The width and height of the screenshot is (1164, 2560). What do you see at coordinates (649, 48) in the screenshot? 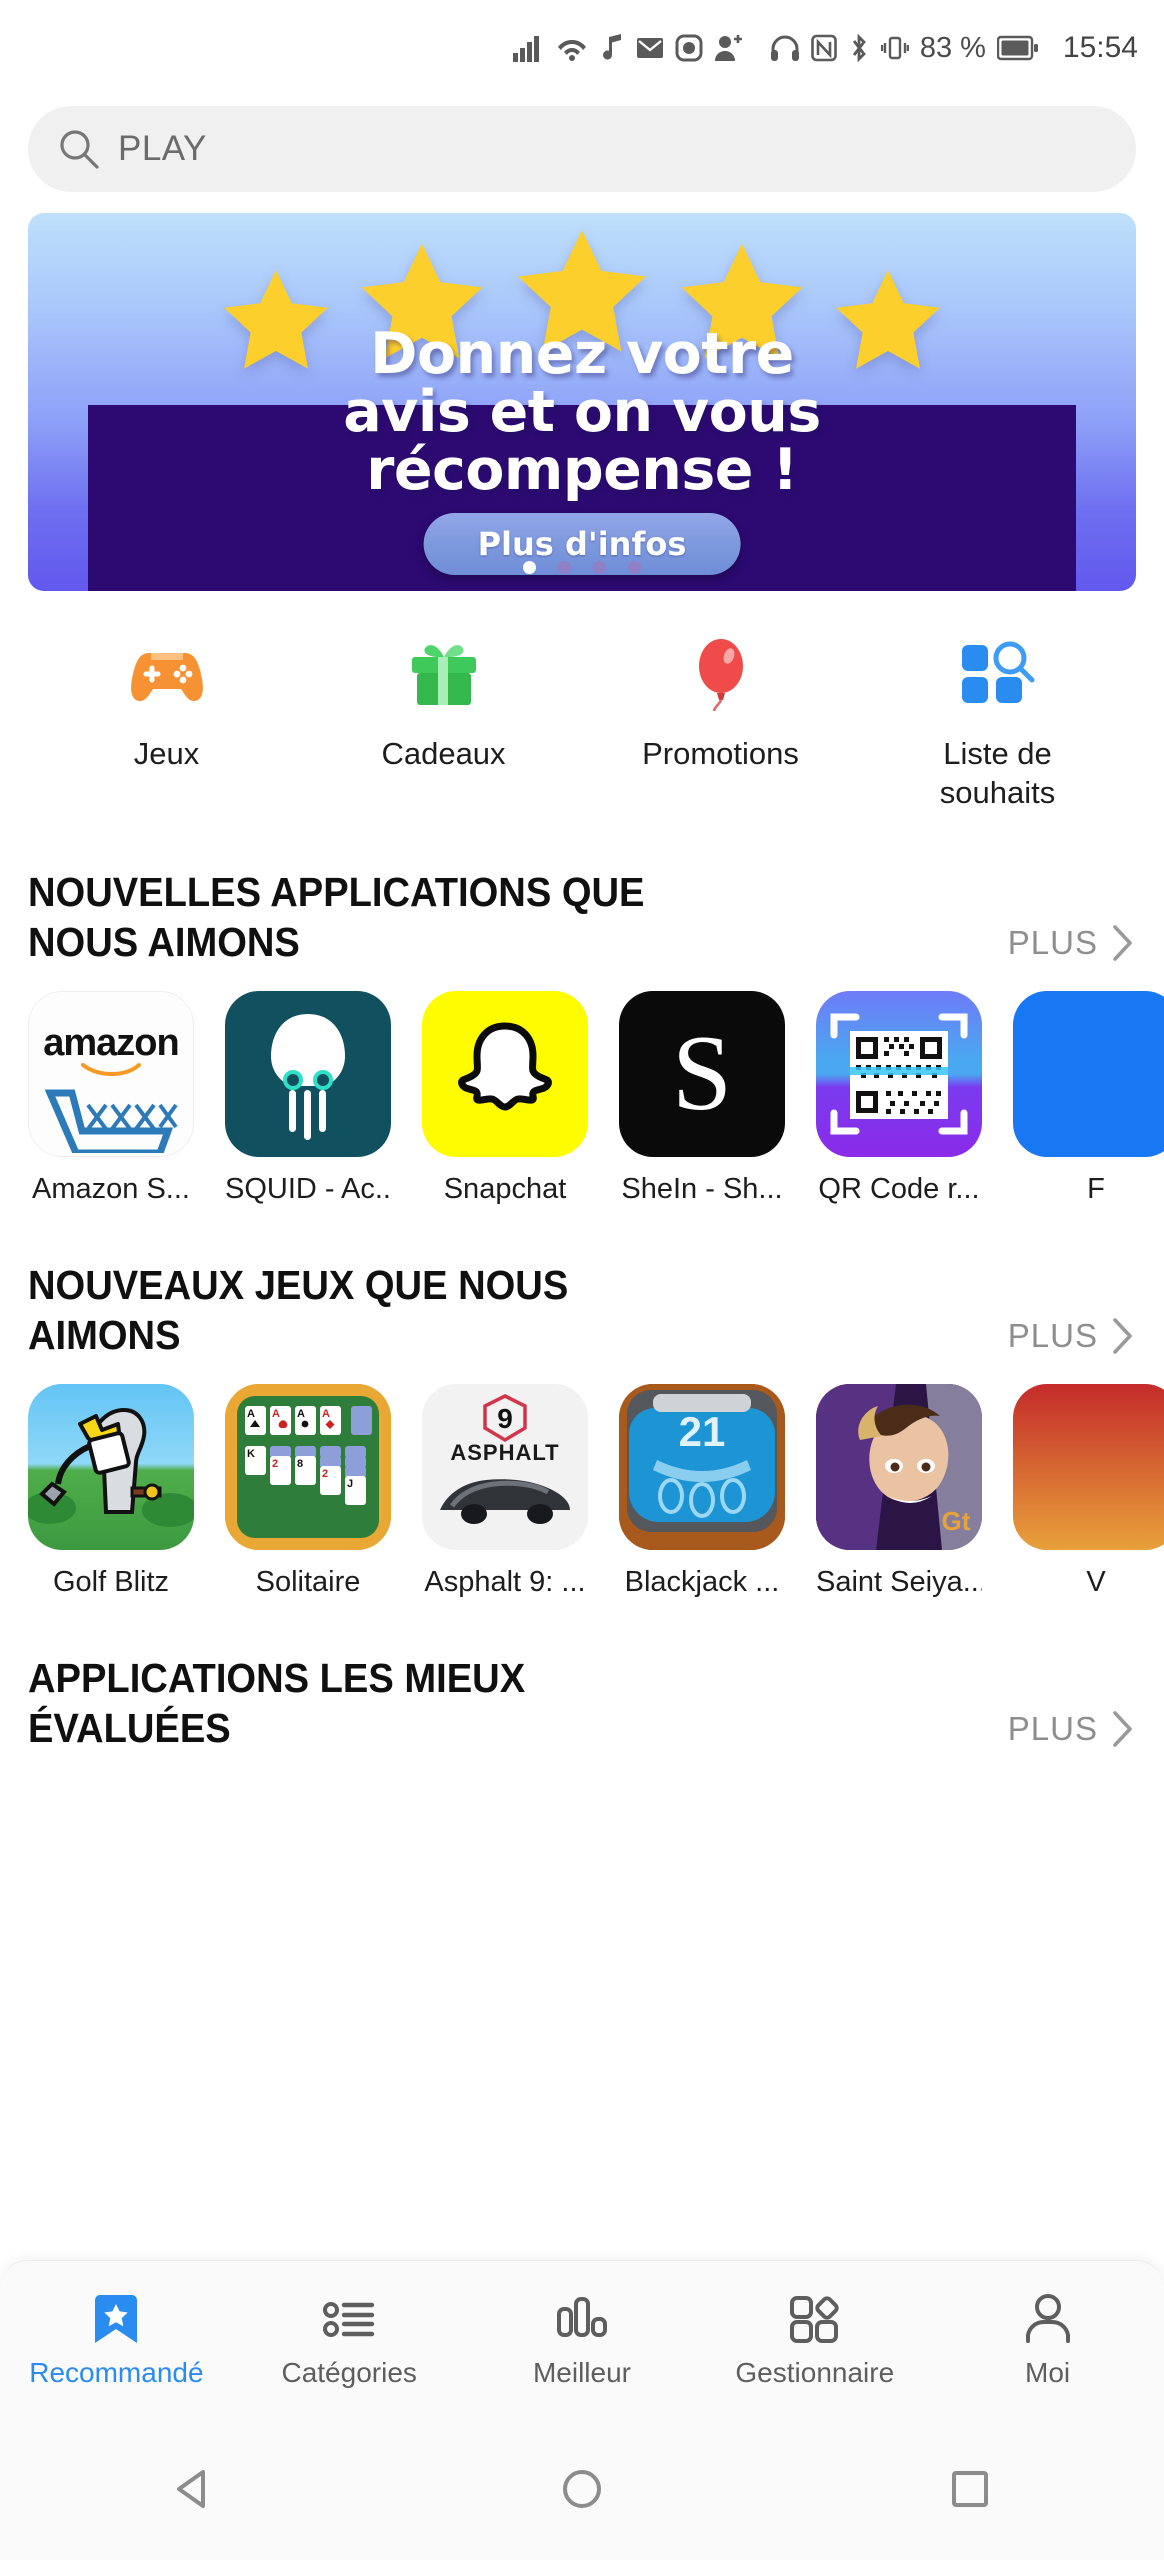
I see `email-icon` at bounding box center [649, 48].